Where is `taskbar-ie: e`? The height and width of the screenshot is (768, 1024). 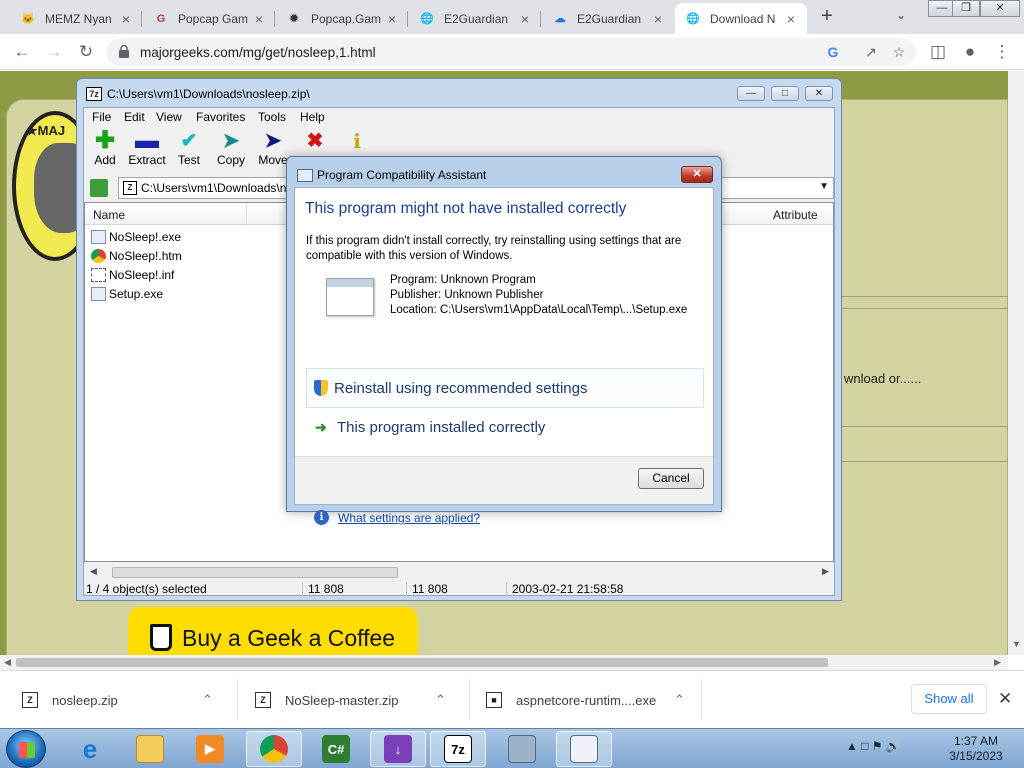 taskbar-ie: e is located at coordinates (90, 749).